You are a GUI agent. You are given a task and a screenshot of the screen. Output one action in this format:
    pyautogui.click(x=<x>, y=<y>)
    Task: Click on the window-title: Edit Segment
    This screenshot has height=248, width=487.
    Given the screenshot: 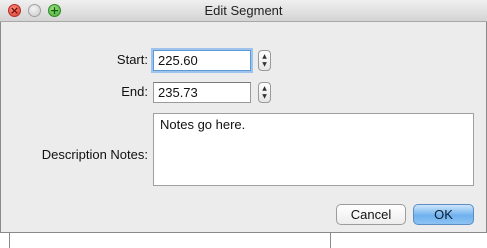 What is the action you would take?
    pyautogui.click(x=243, y=10)
    